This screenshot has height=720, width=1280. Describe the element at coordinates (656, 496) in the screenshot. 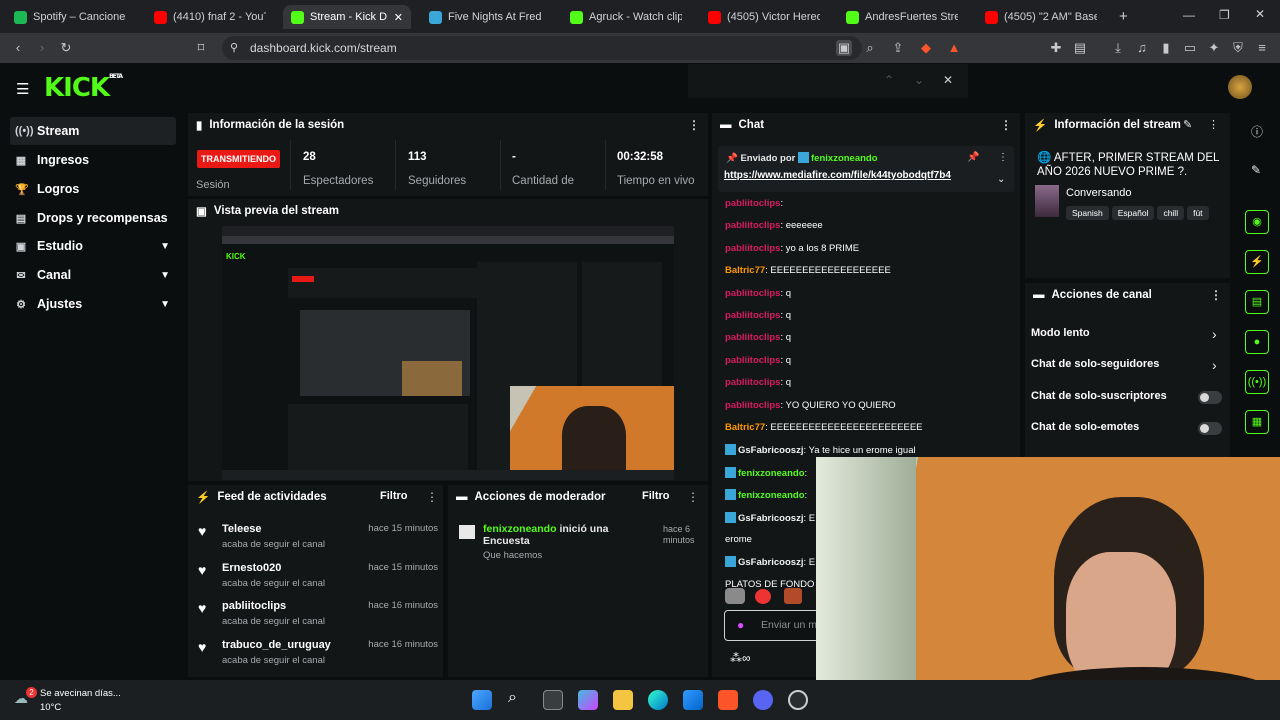

I see `moderator-filter-button: Filtro` at that location.